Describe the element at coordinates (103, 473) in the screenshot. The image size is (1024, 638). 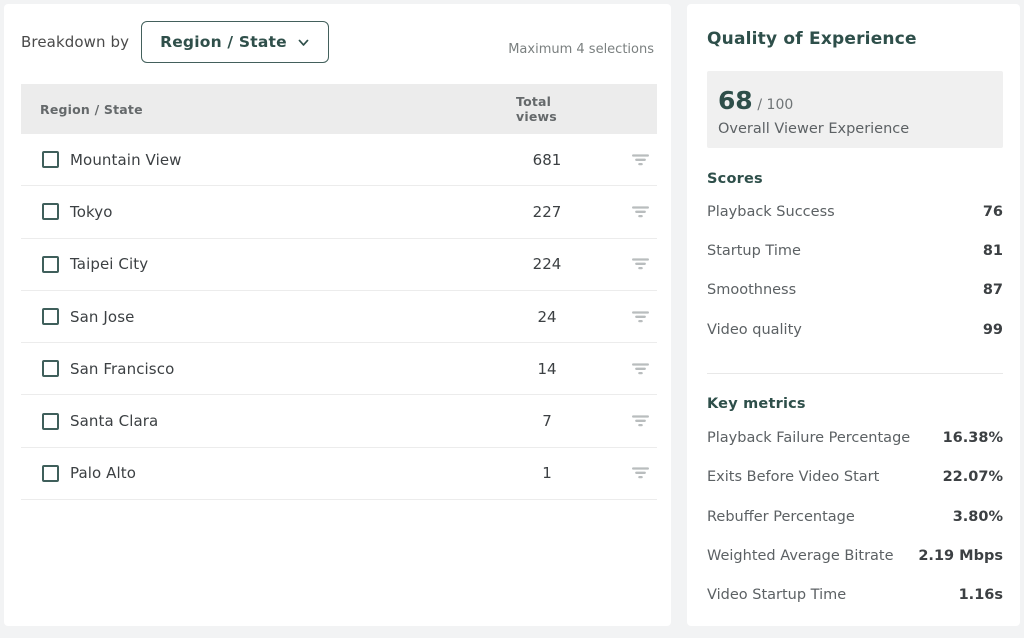
I see `row-region-label: Palo Alto` at that location.